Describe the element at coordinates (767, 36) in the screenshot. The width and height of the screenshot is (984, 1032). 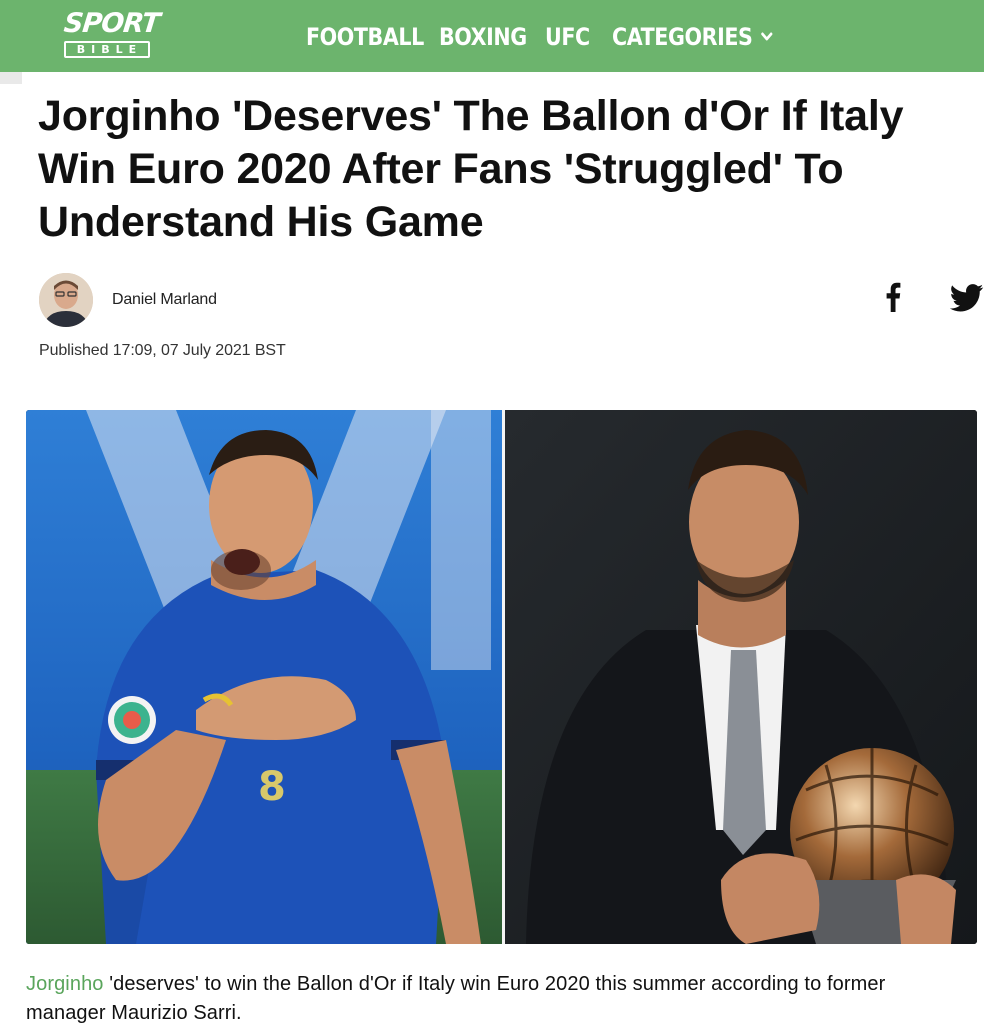
I see `chevron-down-icon` at that location.